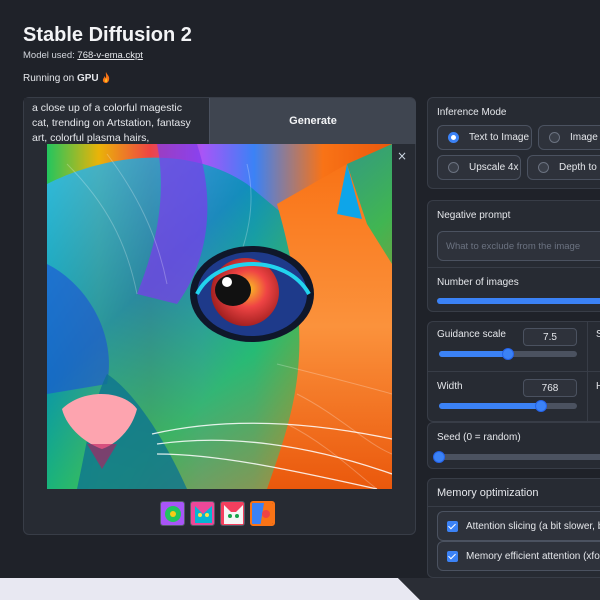 This screenshot has width=600, height=600. What do you see at coordinates (518, 246) in the screenshot?
I see `negative-prompt-input: What to exclude from the image` at bounding box center [518, 246].